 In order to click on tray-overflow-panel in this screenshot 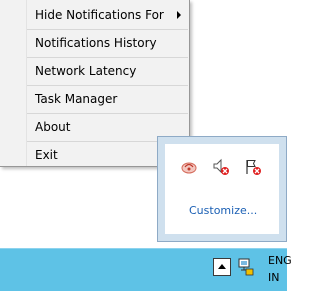, I will do `click(222, 189)`.